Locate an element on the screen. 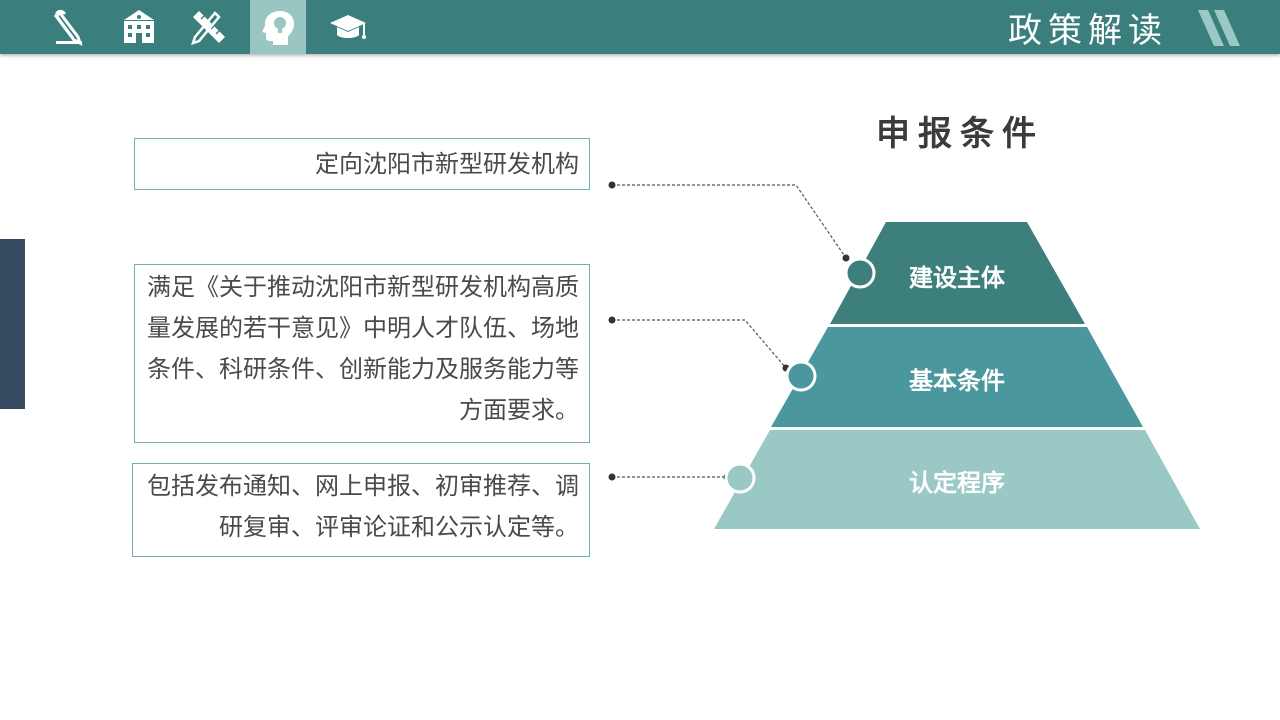 This screenshot has width=1280, height=720. description-box-1: 定向沈阳市新型研发机构 is located at coordinates (362, 164).